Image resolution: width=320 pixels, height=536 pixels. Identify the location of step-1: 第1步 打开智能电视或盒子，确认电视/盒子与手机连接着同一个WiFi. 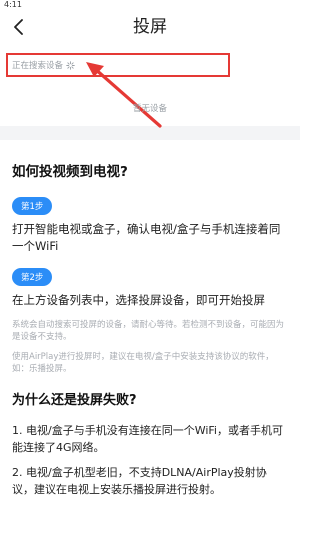
(150, 224).